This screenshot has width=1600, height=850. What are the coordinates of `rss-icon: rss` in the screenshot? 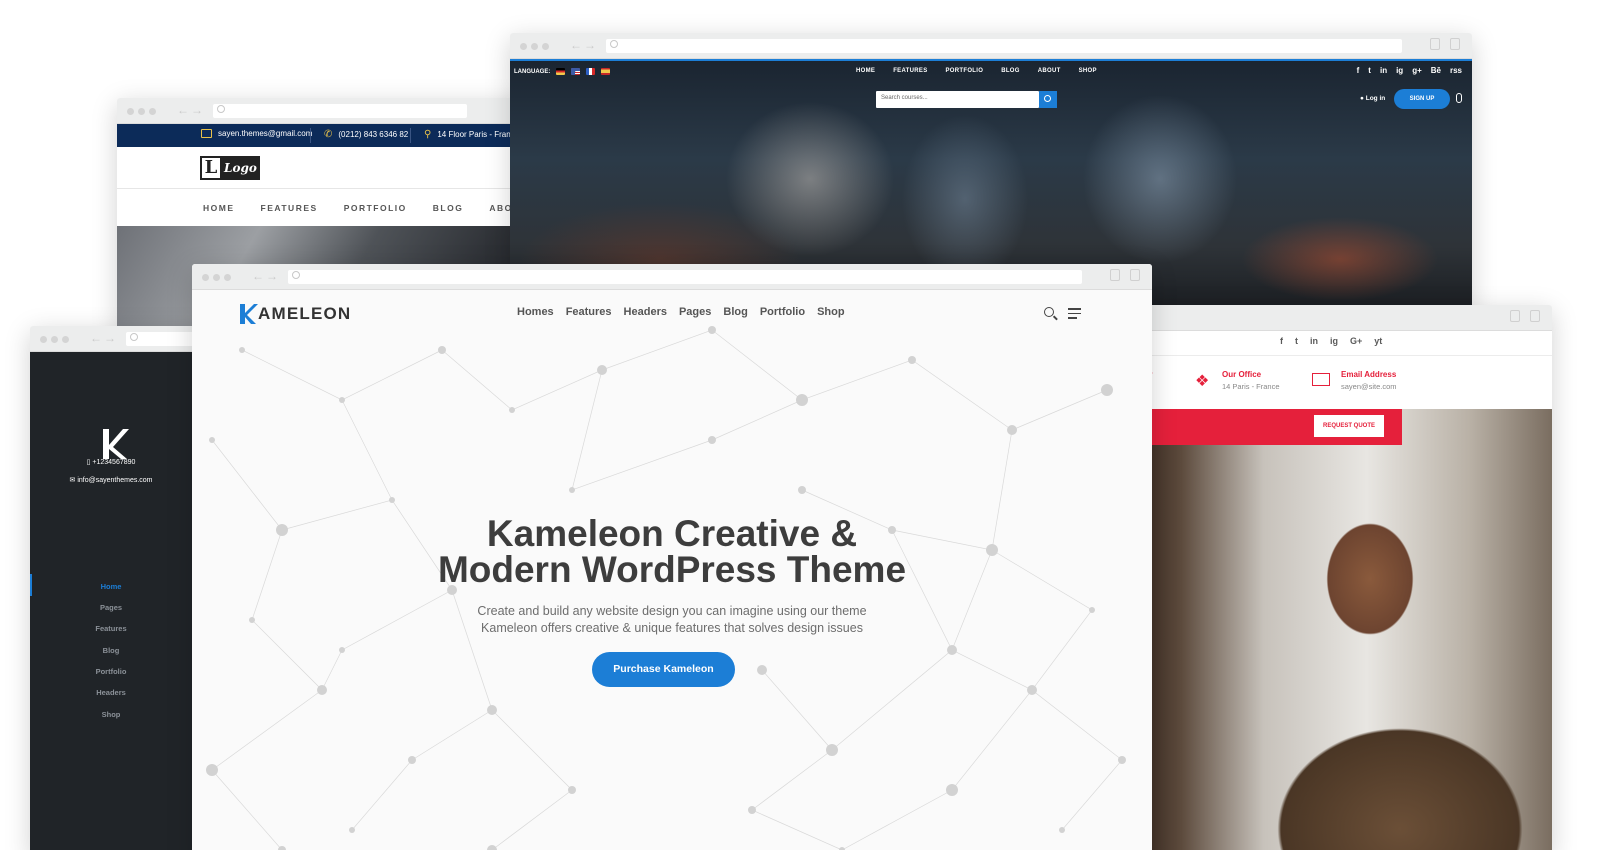 It's located at (1456, 70).